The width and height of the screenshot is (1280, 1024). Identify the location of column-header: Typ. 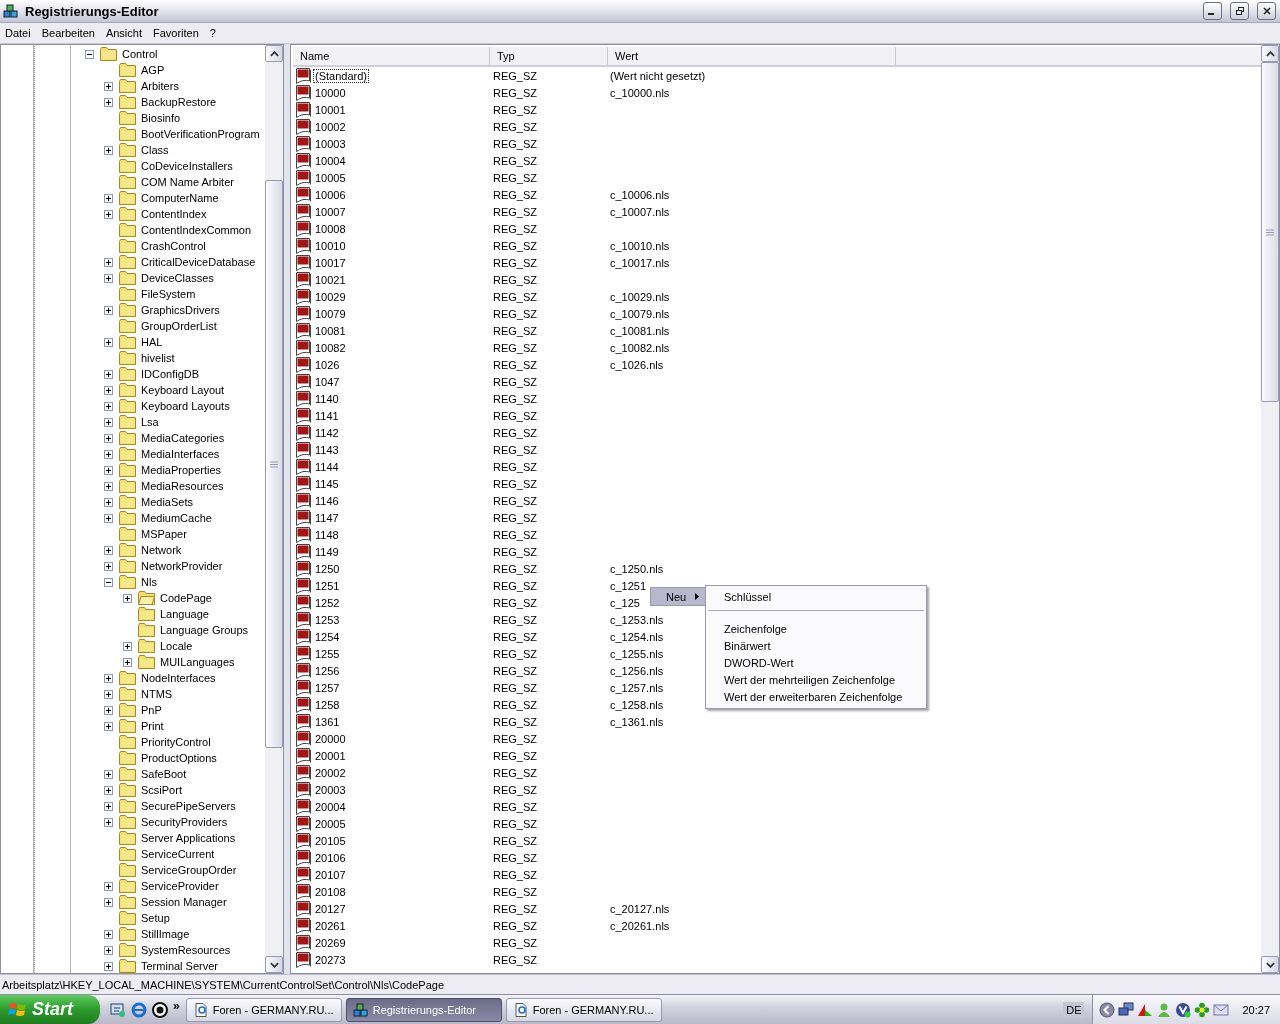
(549, 56).